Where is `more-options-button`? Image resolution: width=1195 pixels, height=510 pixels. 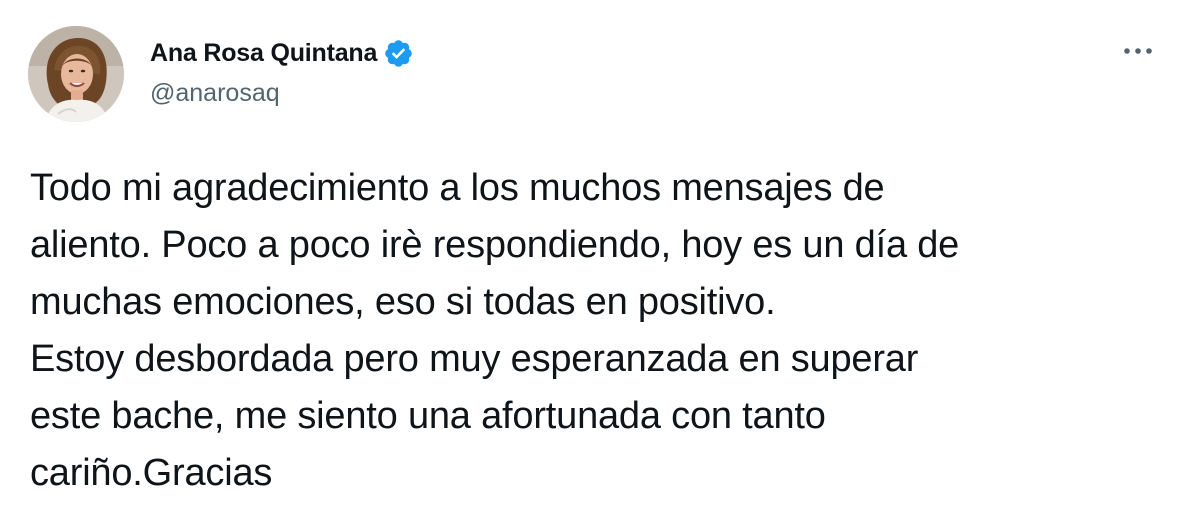 more-options-button is located at coordinates (1138, 51).